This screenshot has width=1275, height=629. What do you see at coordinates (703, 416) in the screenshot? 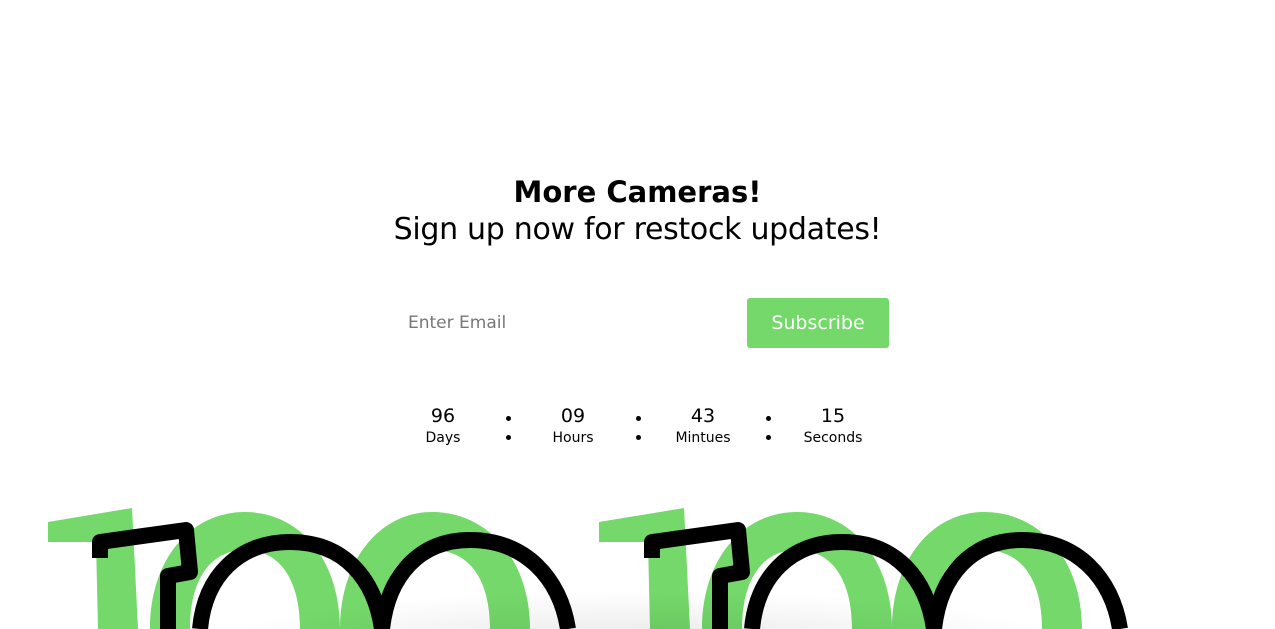
I see `minutes-value: 43` at bounding box center [703, 416].